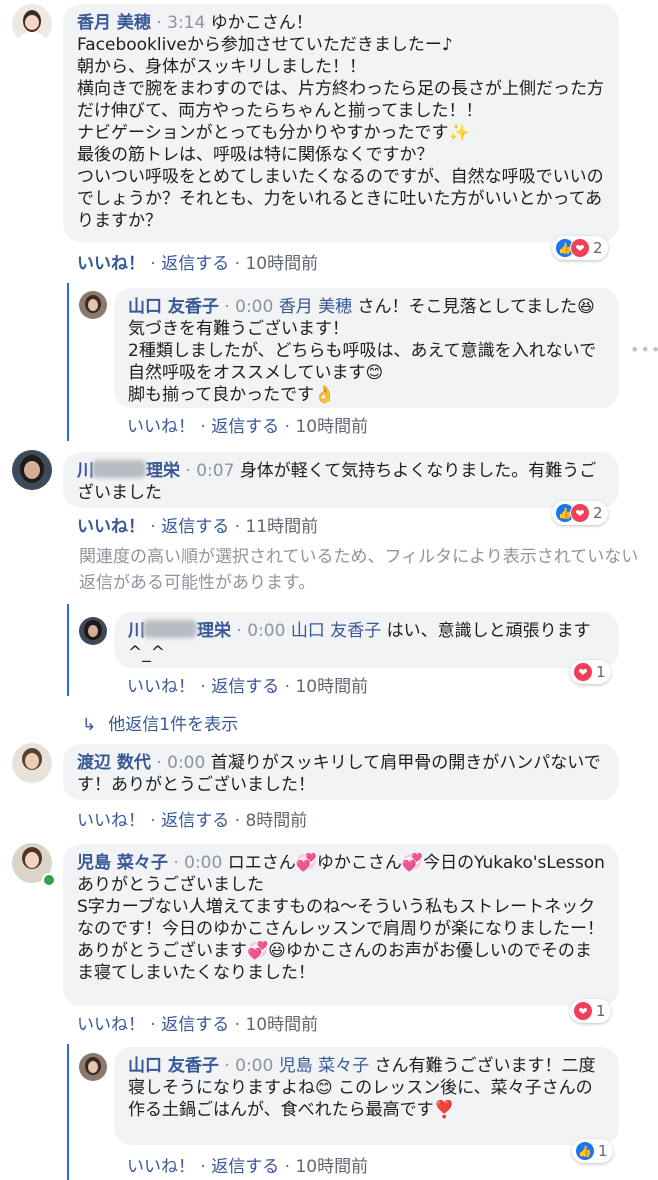  What do you see at coordinates (186, 23) in the screenshot?
I see `video-timestamp: 3:14` at bounding box center [186, 23].